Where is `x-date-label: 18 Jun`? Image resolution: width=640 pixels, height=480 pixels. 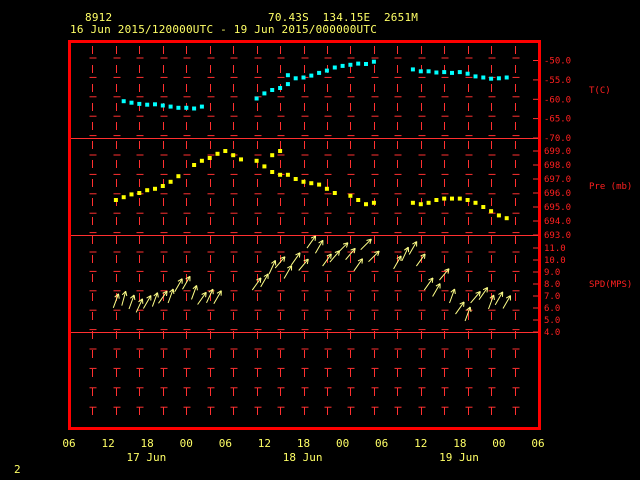
x-date-label: 18 Jun is located at coordinates (303, 457).